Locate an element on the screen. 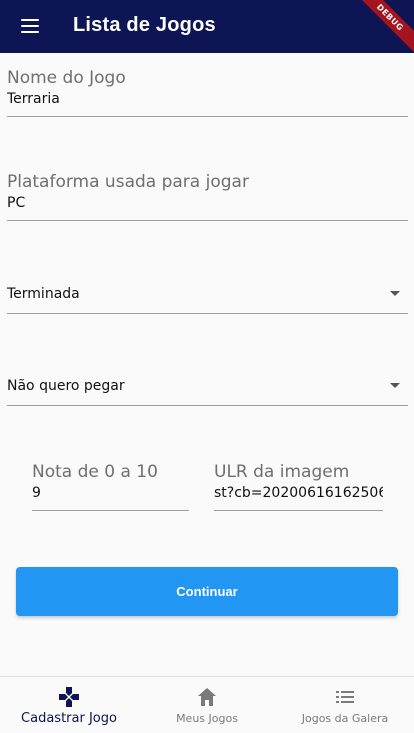 The image size is (414, 733). nav-item-meus-jogos: Meus Jogos is located at coordinates (207, 705).